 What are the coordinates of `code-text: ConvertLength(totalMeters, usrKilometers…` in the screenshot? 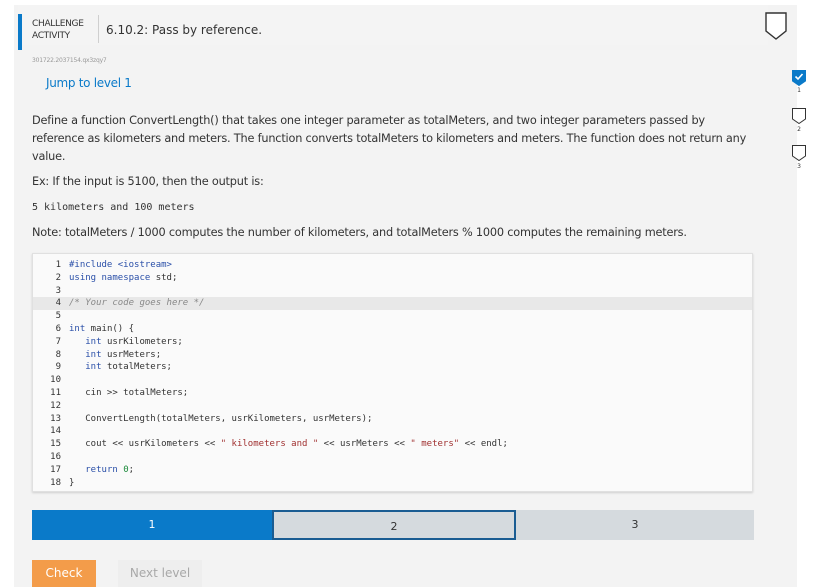 It's located at (220, 419).